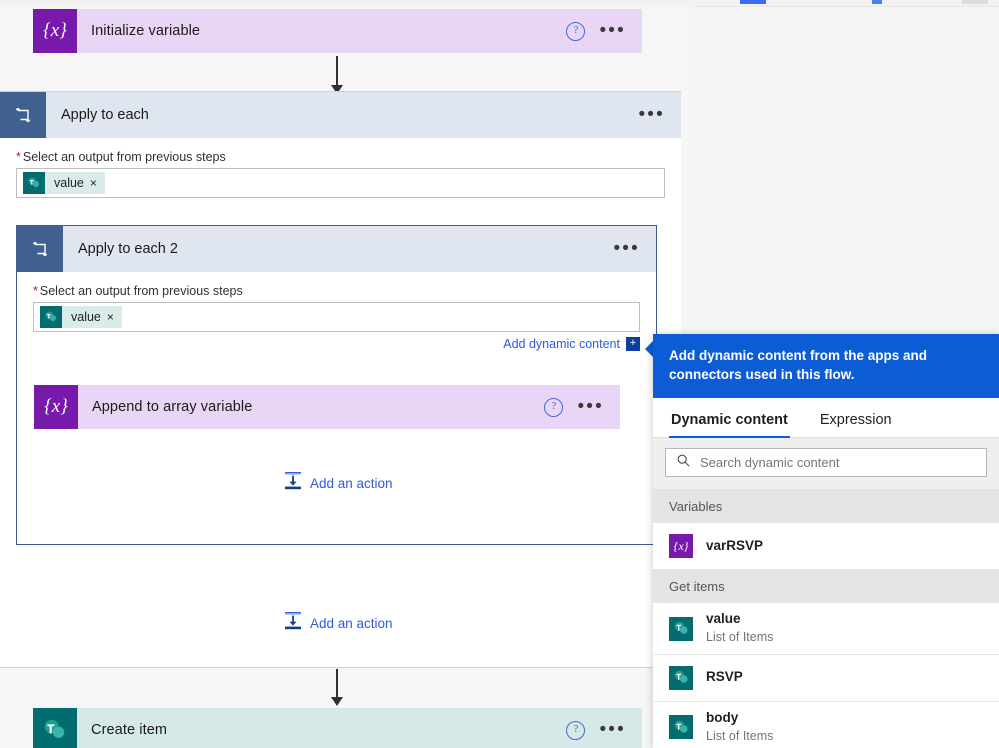 This screenshot has width=999, height=748. I want to click on chrome-tab-fragment, so click(753, 2).